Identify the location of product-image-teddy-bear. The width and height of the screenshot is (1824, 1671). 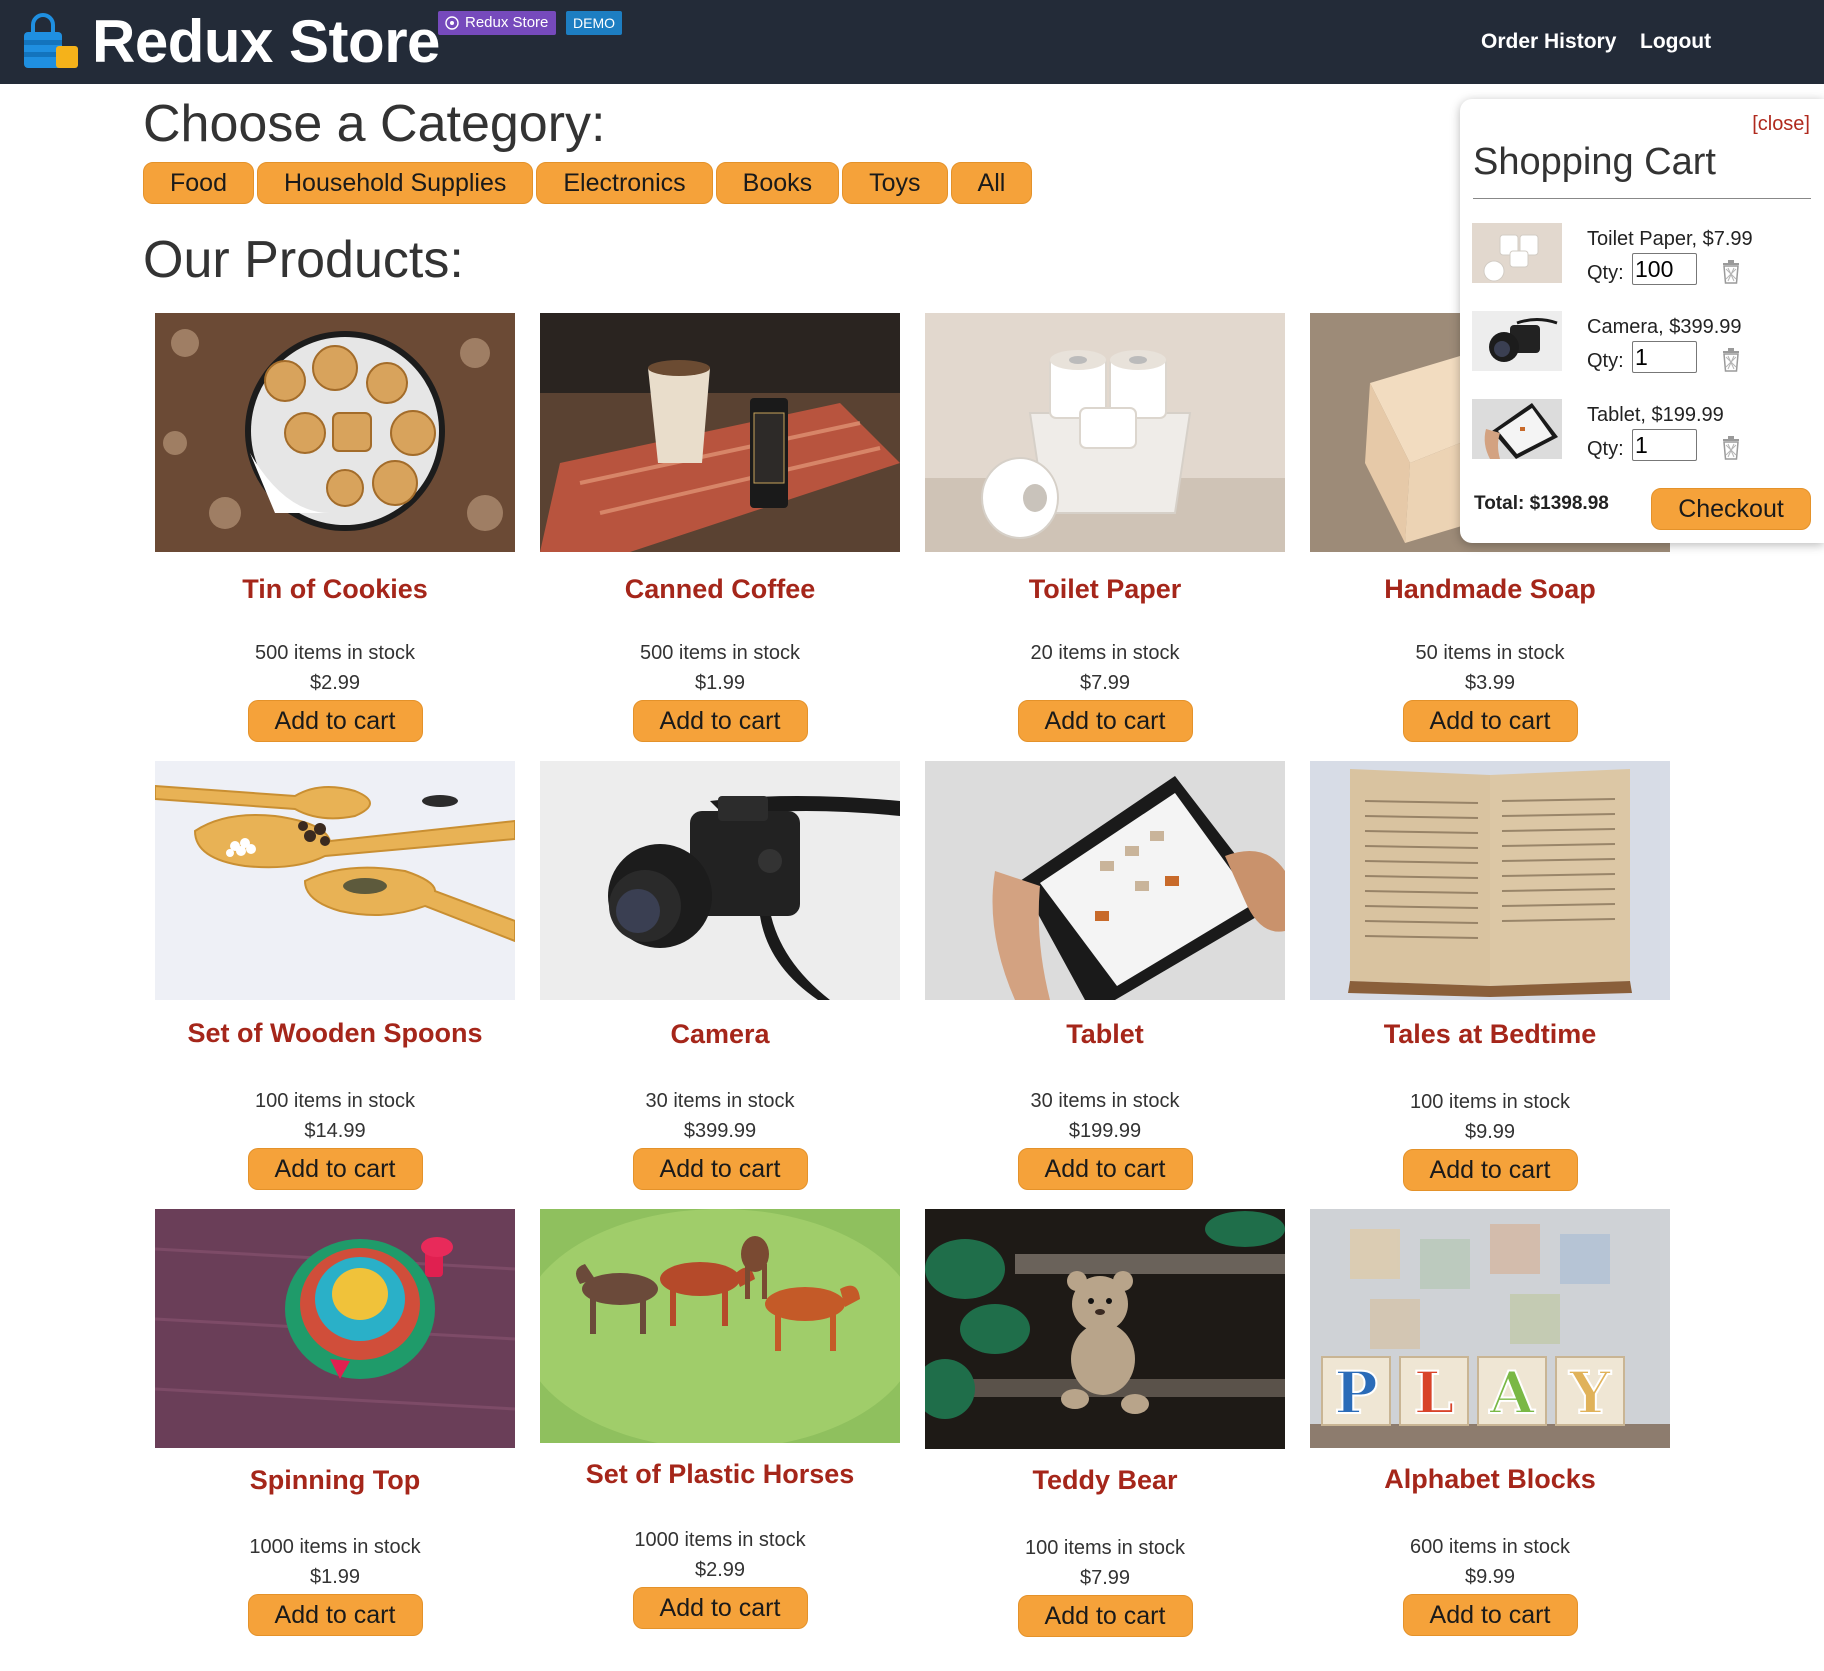
(1105, 1329).